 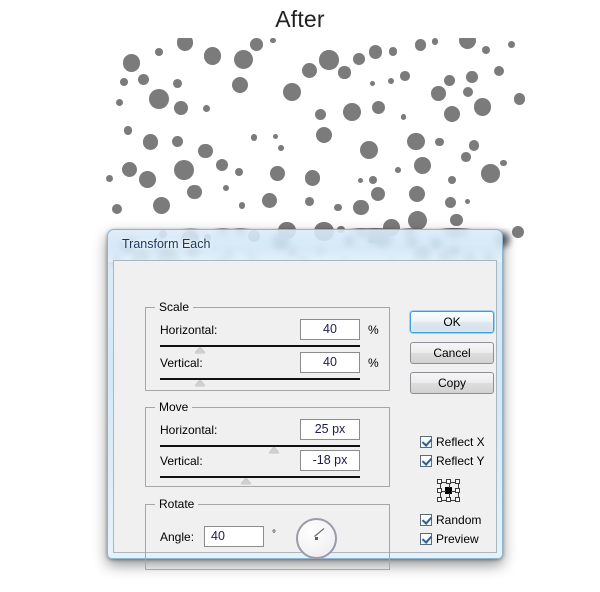 What do you see at coordinates (330, 429) in the screenshot?
I see `move-horizontal-input: 25 px` at bounding box center [330, 429].